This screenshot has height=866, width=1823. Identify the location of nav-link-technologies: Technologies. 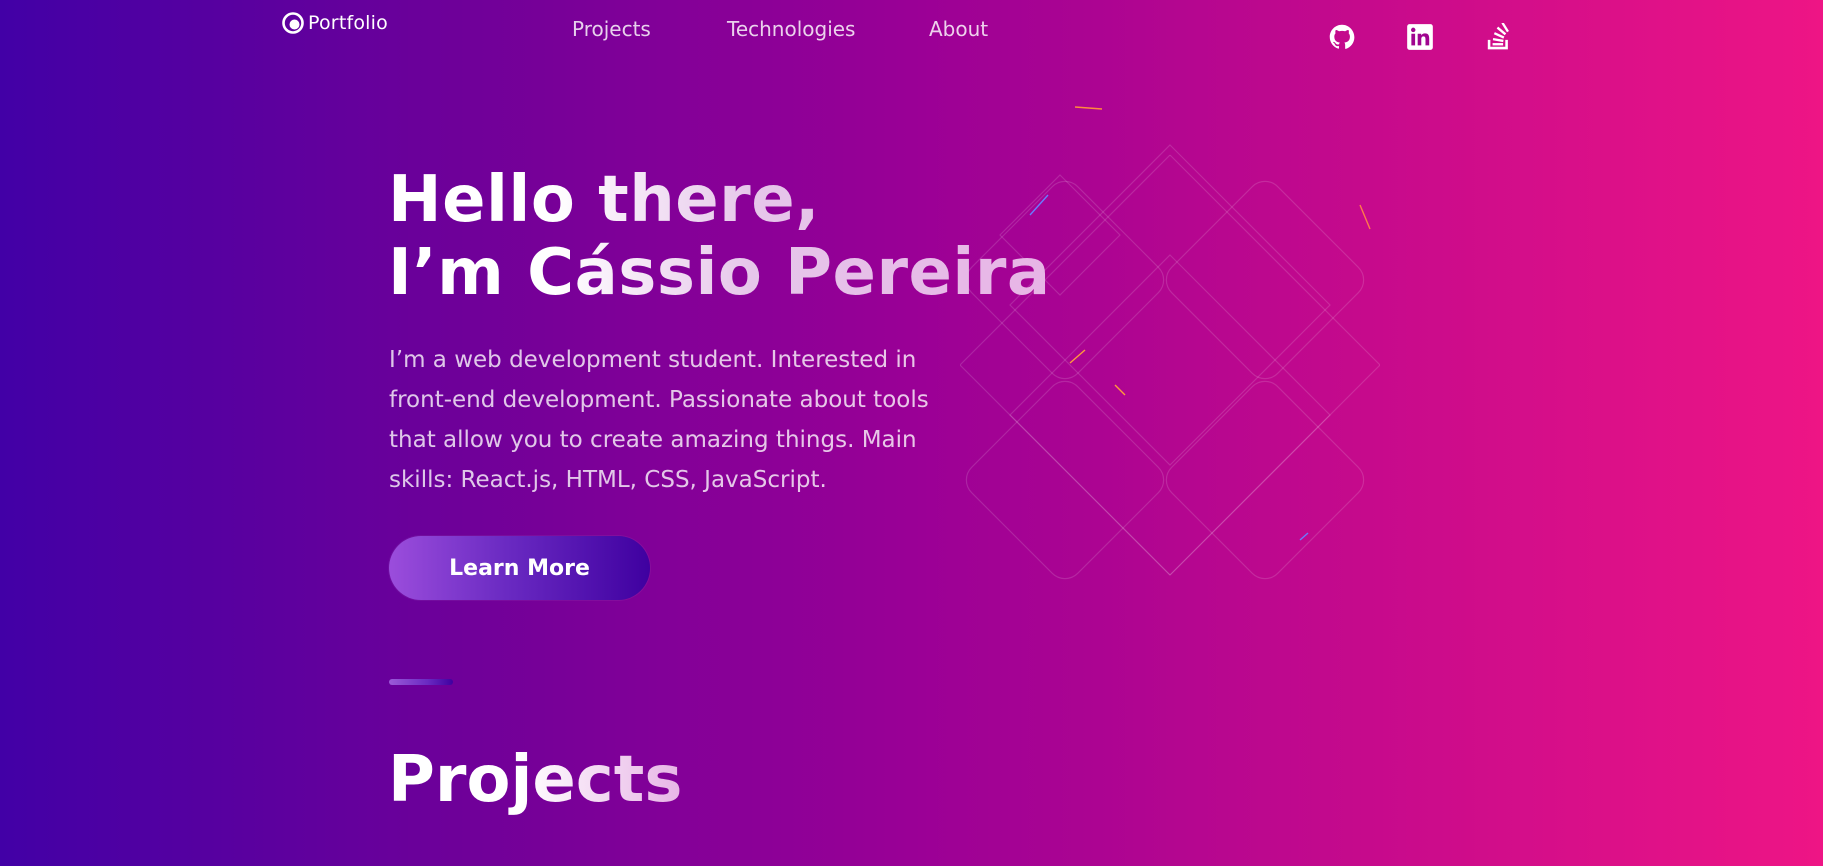
(791, 29).